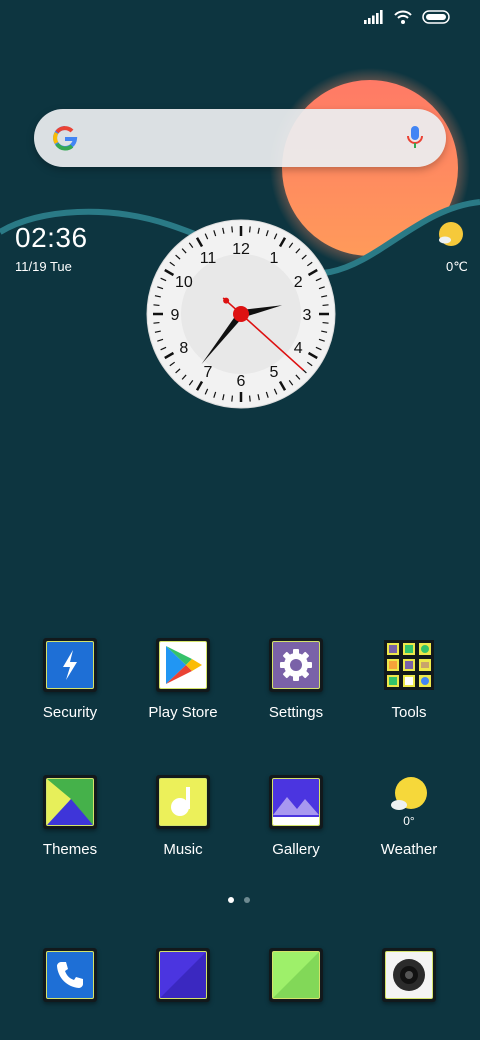  What do you see at coordinates (274, 258) in the screenshot?
I see `clock-numeral: 1` at bounding box center [274, 258].